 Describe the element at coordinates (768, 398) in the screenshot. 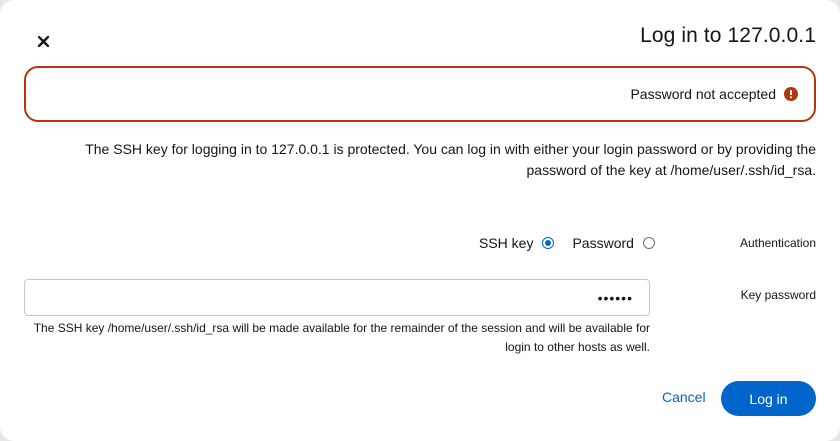

I see `login-button: Log in` at that location.